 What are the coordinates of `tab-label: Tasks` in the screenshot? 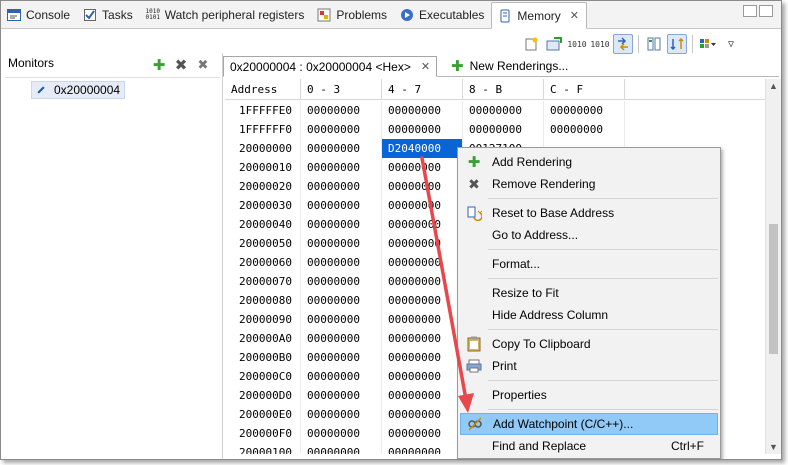 It's located at (117, 15).